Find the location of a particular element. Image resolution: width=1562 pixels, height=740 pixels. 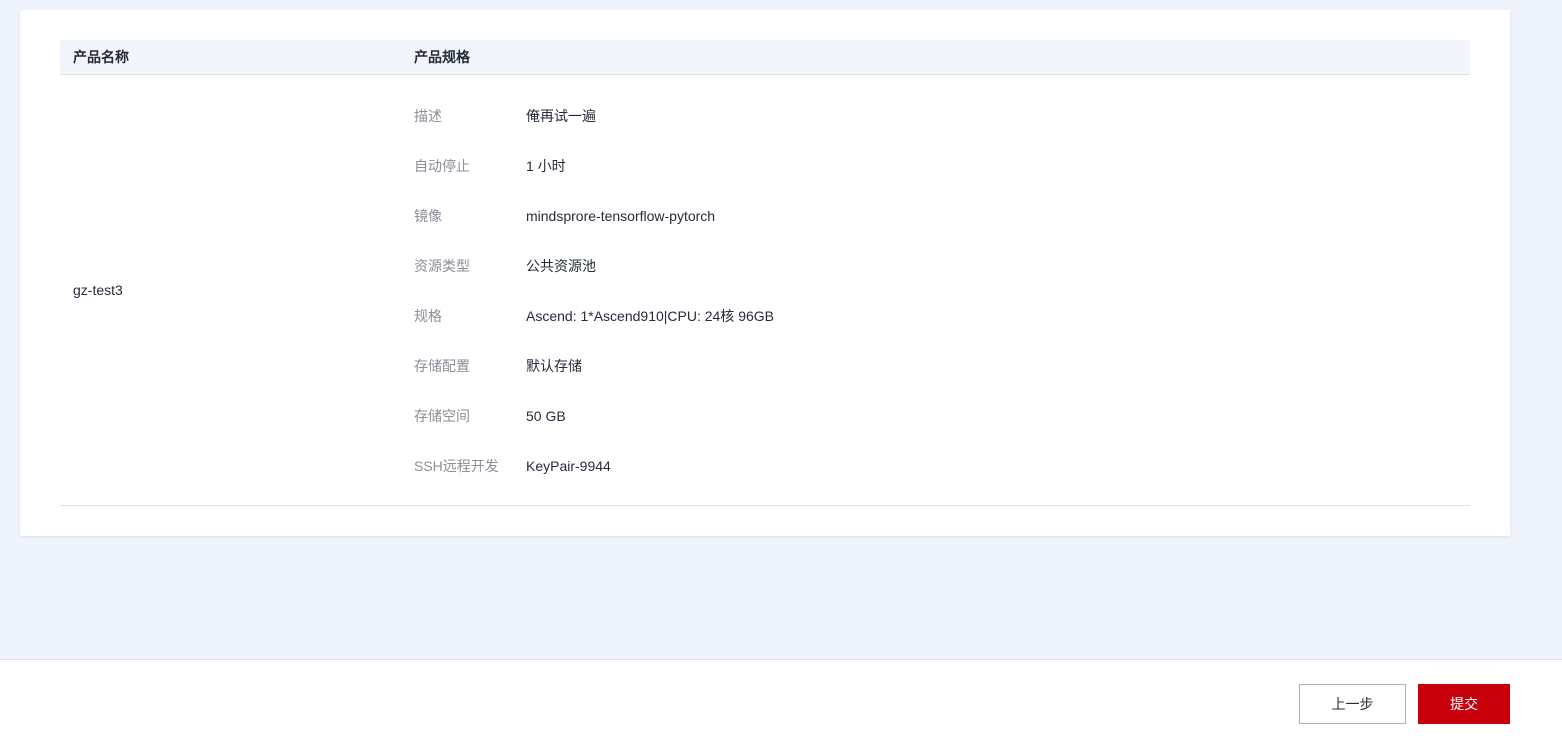

spec-row-description: 描述 俺再试一遍 is located at coordinates (594, 116).